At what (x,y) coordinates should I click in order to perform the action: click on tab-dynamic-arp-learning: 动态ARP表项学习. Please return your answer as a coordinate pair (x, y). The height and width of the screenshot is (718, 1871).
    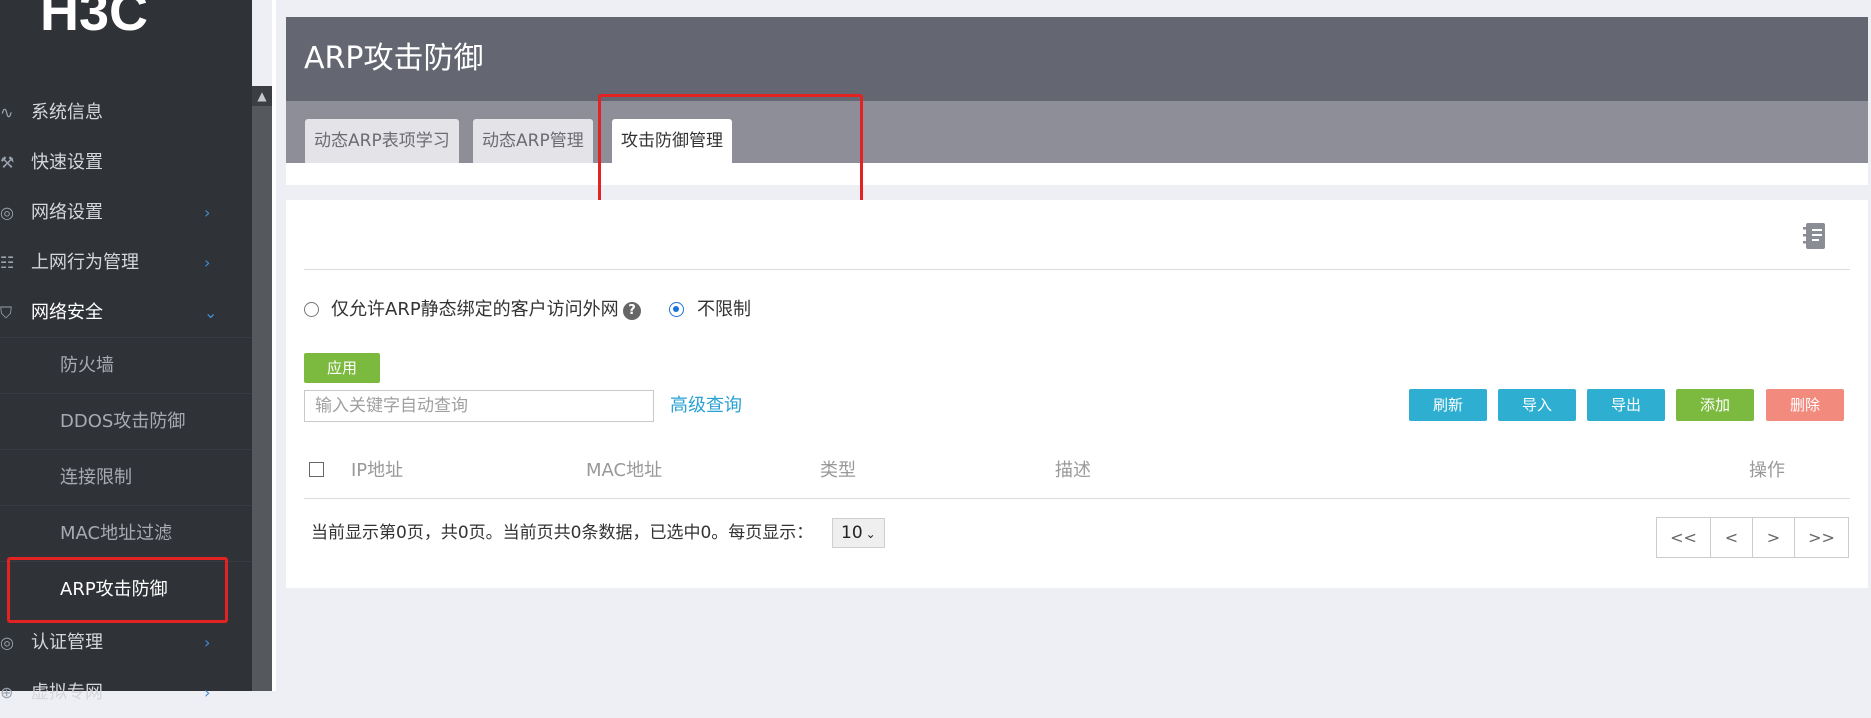
    Looking at the image, I should click on (382, 141).